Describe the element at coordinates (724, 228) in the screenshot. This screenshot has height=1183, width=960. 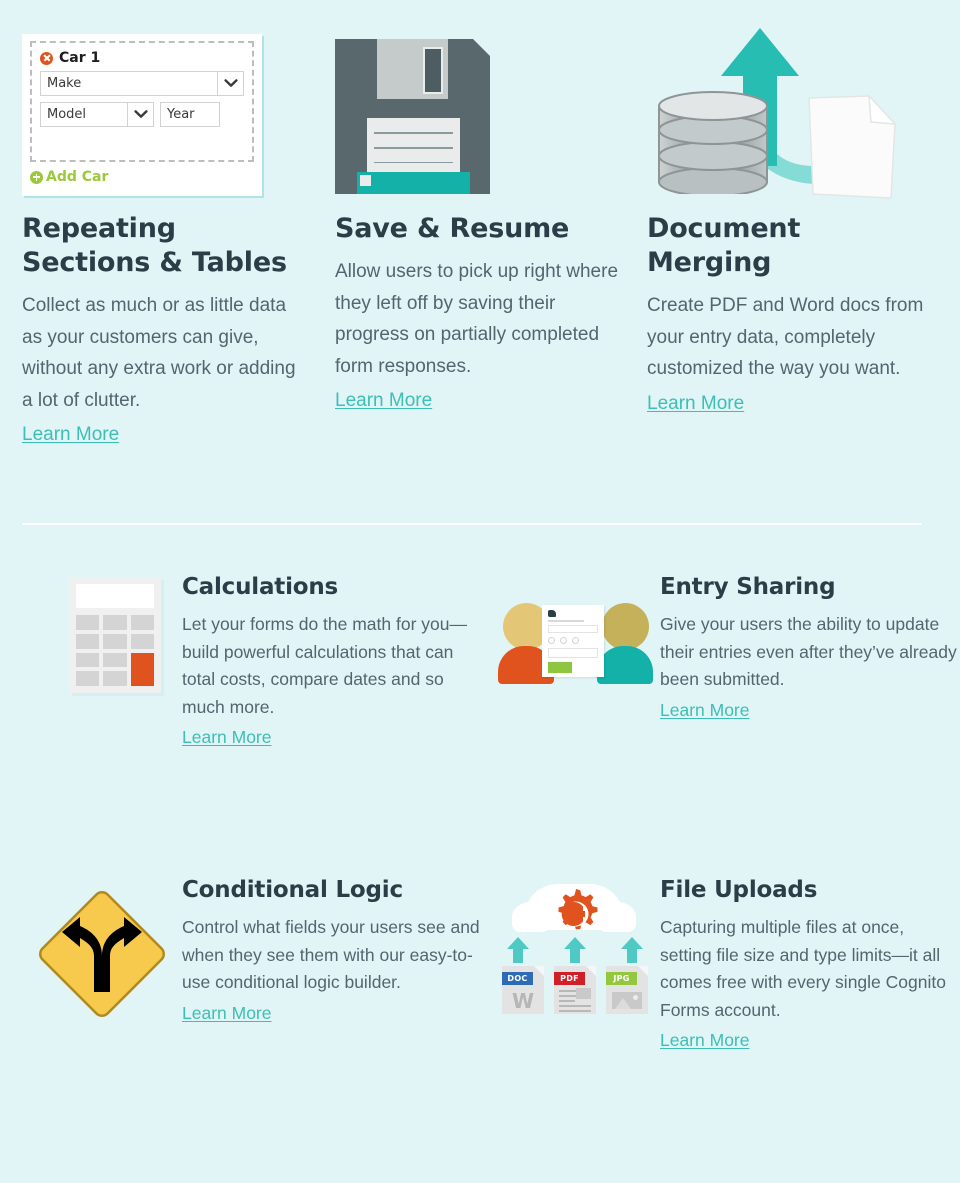
I see `feature-title-line1: Document` at that location.